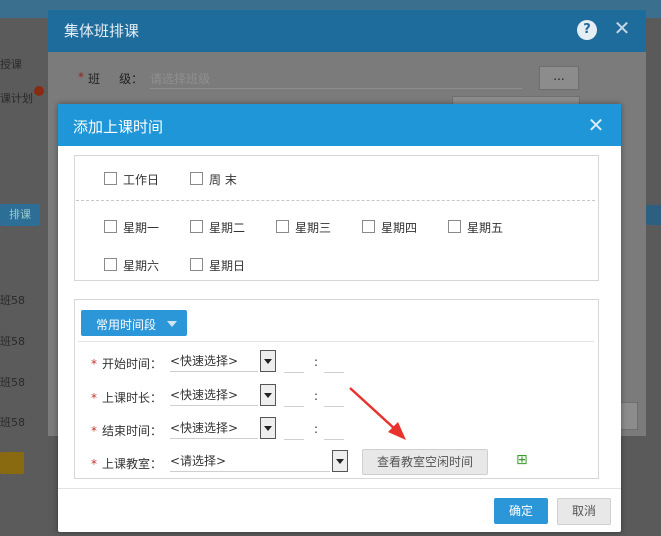  I want to click on checkbox-tuesday, so click(196, 226).